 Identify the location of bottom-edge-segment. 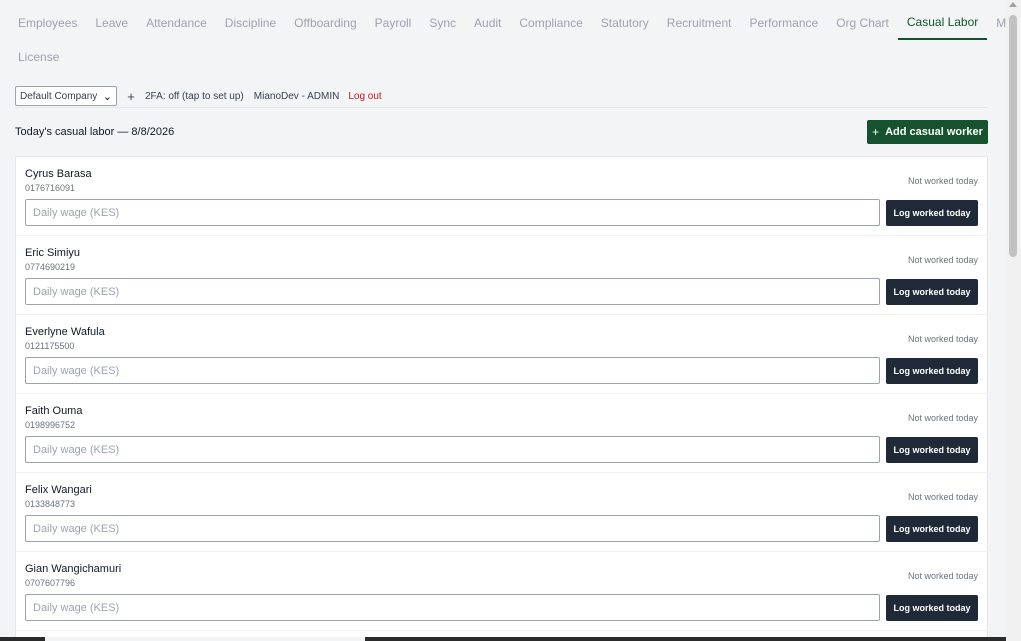
(205, 639).